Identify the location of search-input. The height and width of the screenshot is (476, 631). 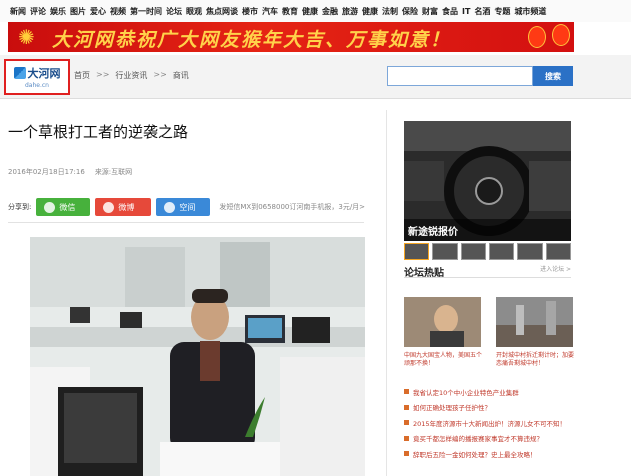
(460, 76).